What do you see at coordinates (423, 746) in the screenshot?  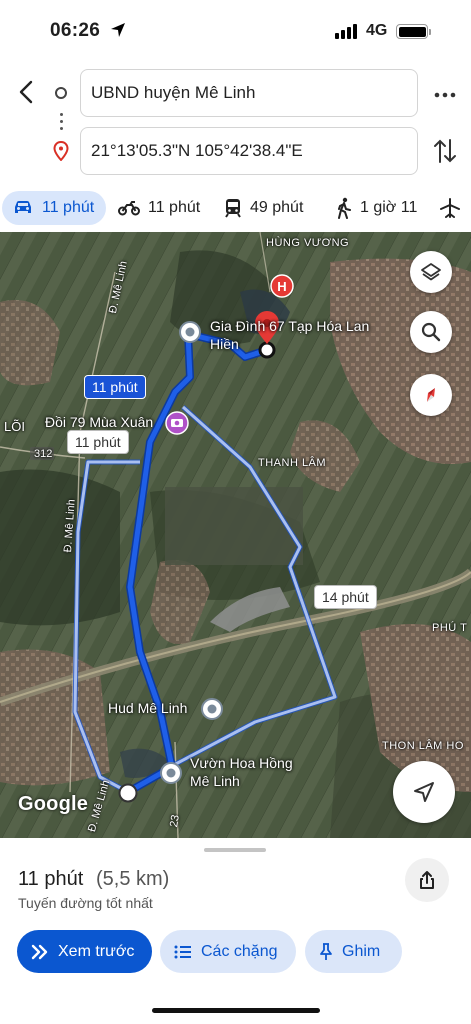 I see `map-label-thon-lam-ho: THON LÂM HO` at bounding box center [423, 746].